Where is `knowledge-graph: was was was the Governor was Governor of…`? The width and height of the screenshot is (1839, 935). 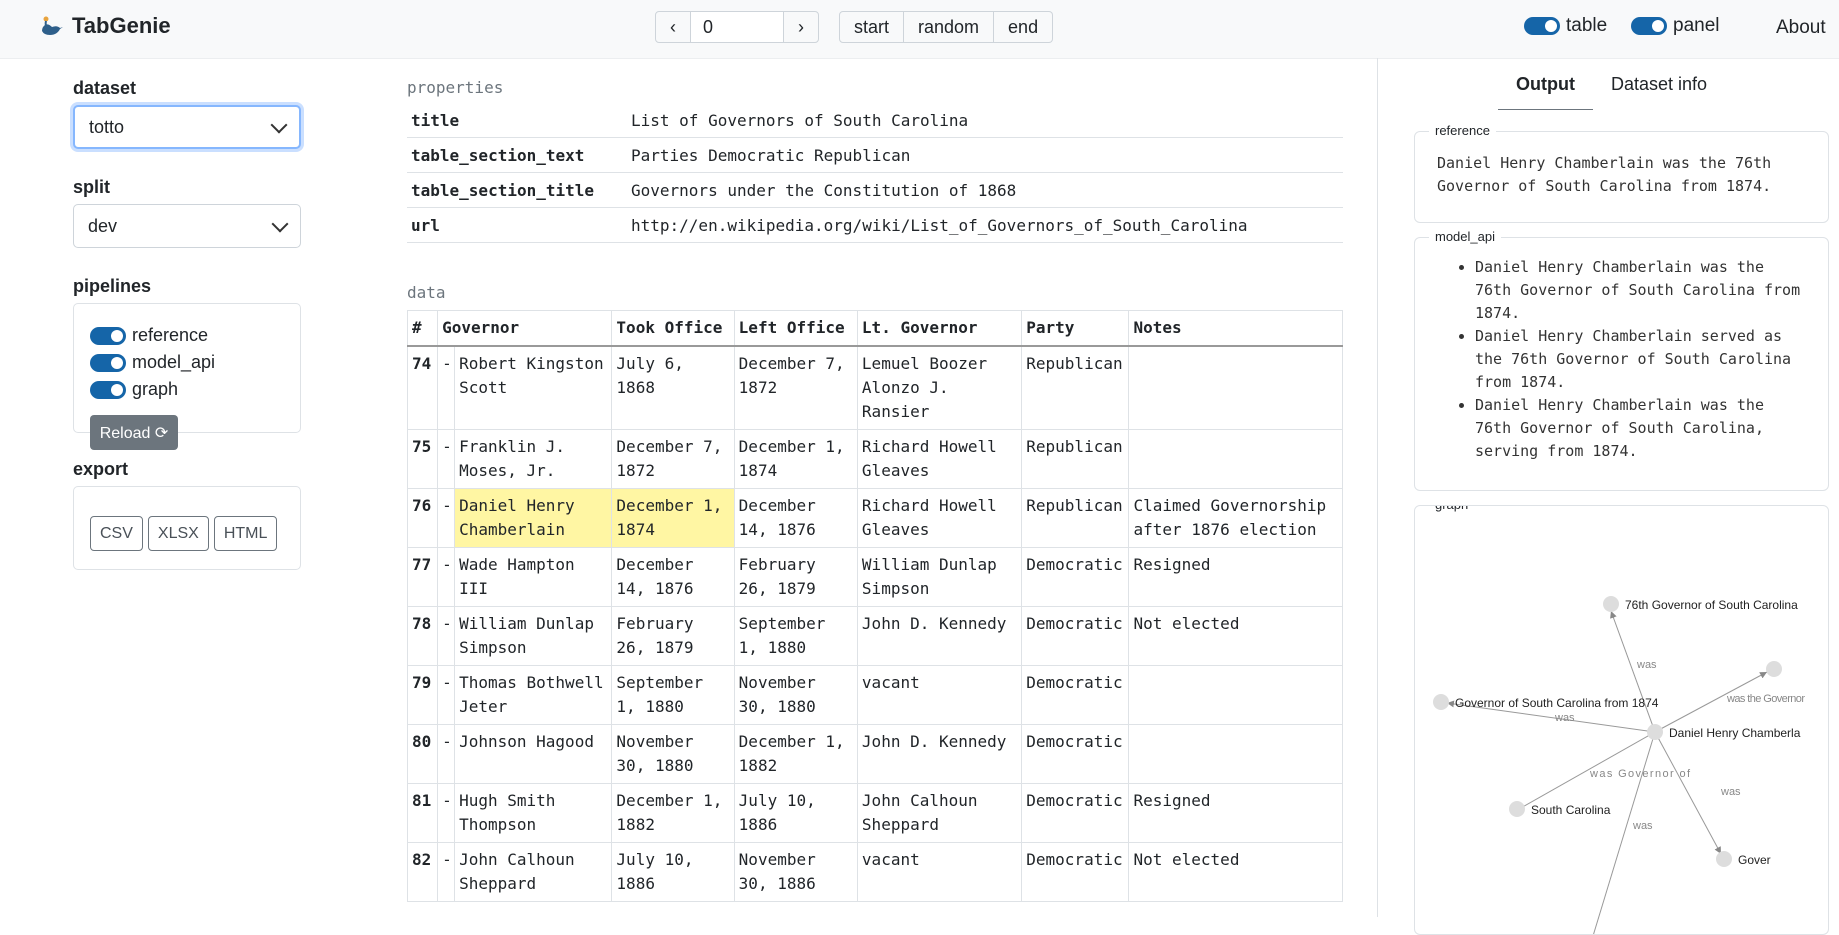
knowledge-graph: was was was the Governor was Governor of… is located at coordinates (1622, 720).